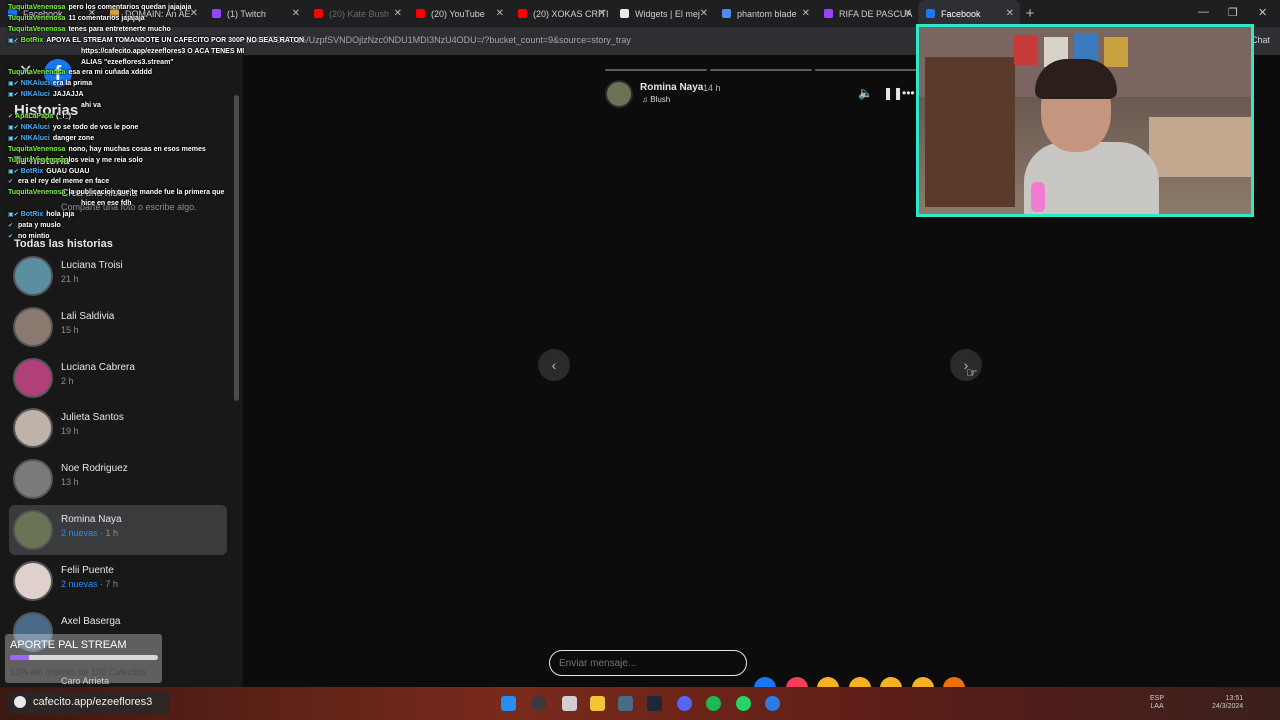 This screenshot has height=720, width=1280. I want to click on browser-tab: Widgets | El mej ✕, so click(663, 13).